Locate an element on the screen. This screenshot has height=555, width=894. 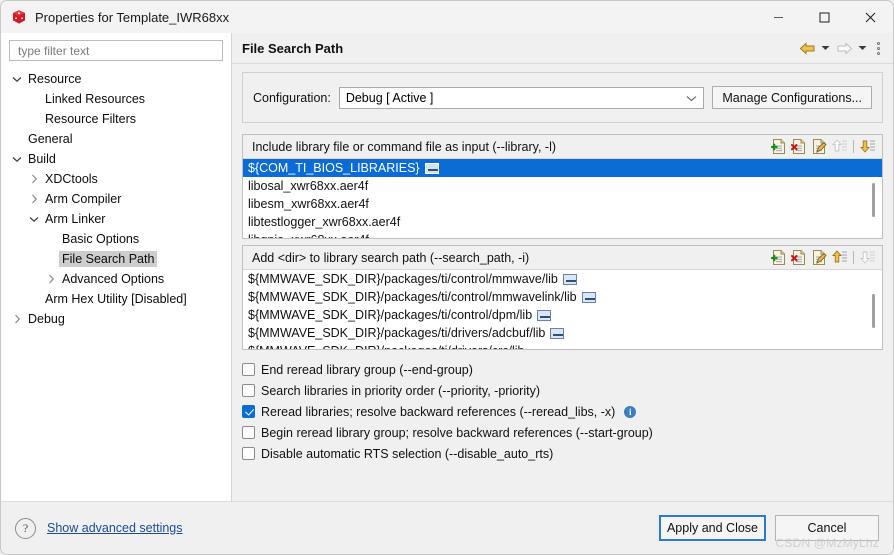
move-up-icon is located at coordinates (839, 257).